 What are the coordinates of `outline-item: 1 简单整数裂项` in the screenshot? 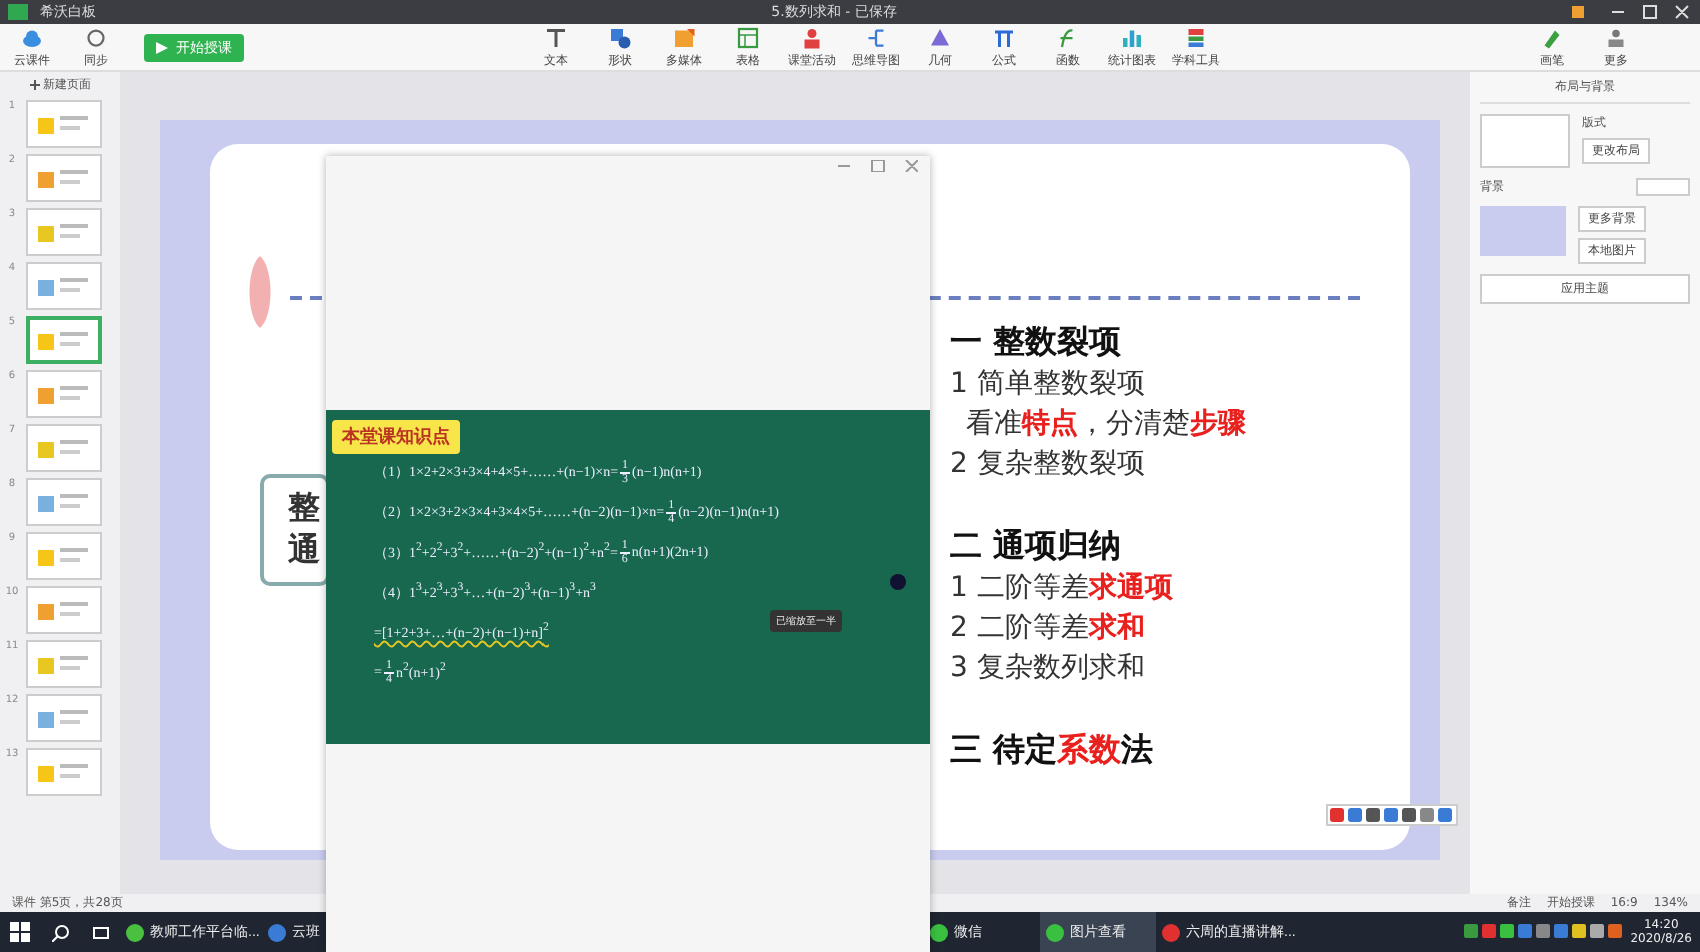 It's located at (1048, 385).